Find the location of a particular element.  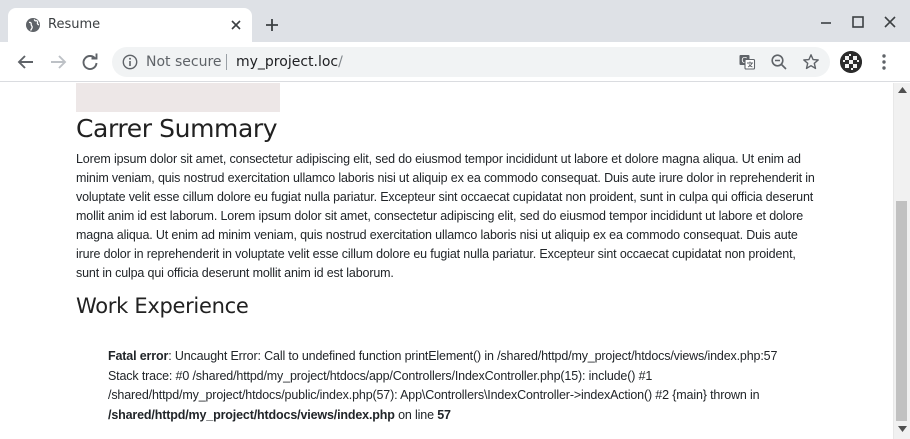

maximize-icon is located at coordinates (858, 22).